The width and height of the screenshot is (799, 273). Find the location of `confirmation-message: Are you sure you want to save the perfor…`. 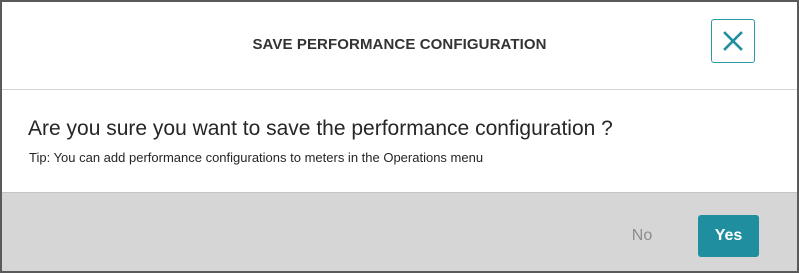

confirmation-message: Are you sure you want to save the perfor… is located at coordinates (320, 128).